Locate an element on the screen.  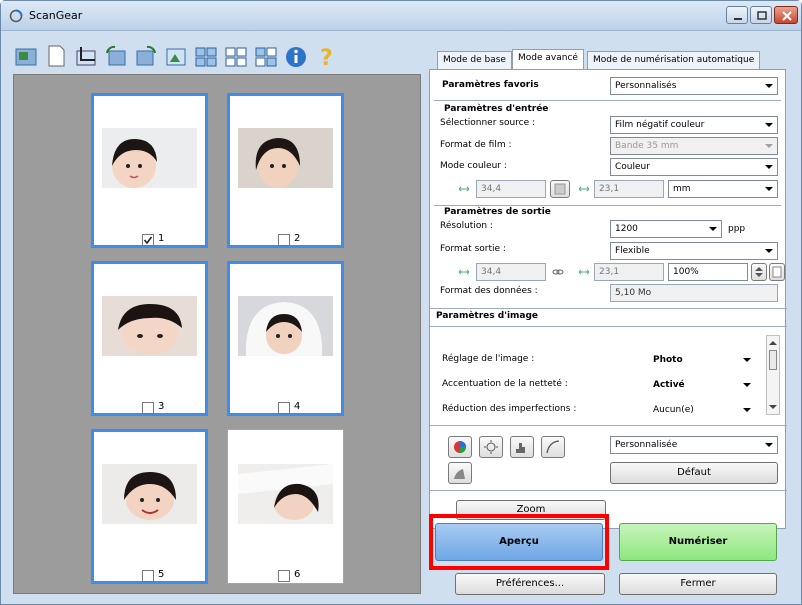
tone-curve-icon is located at coordinates (553, 447).